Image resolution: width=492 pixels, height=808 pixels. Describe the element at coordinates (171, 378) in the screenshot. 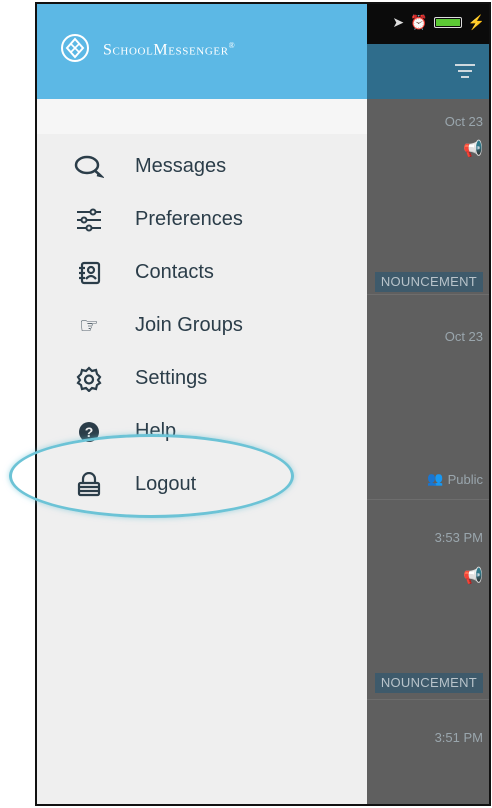

I see `menu-label-settings: Settings` at that location.